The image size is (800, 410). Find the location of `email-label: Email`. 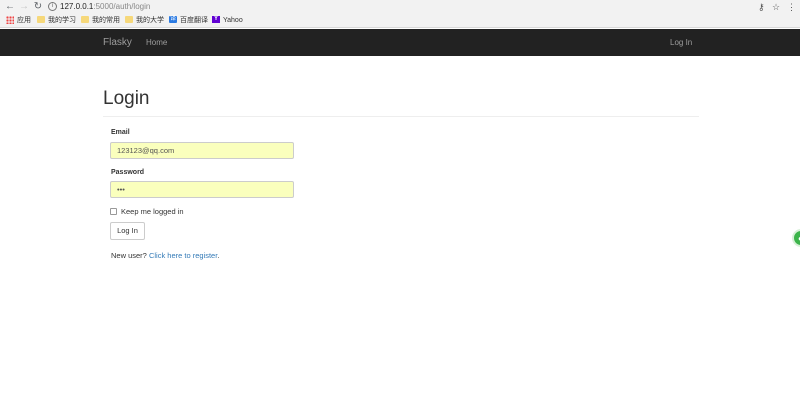

email-label: Email is located at coordinates (120, 132).